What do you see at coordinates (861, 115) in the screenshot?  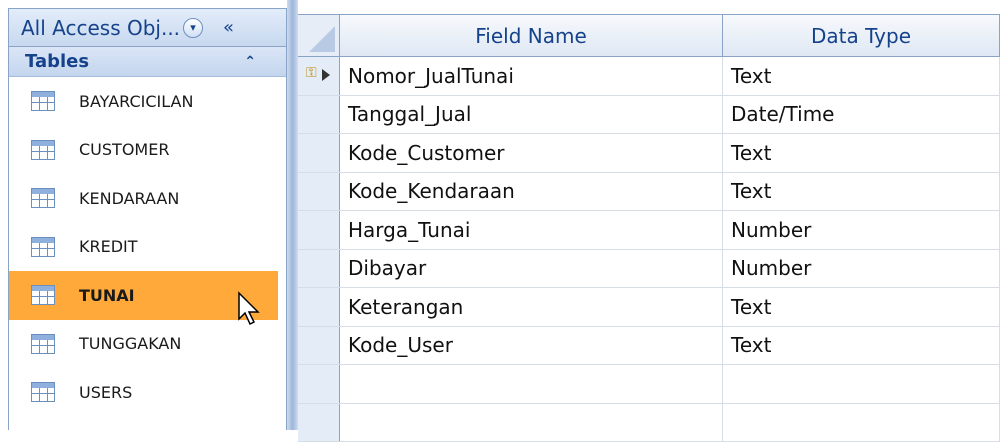 I see `data-type-cell: Date/Time` at bounding box center [861, 115].